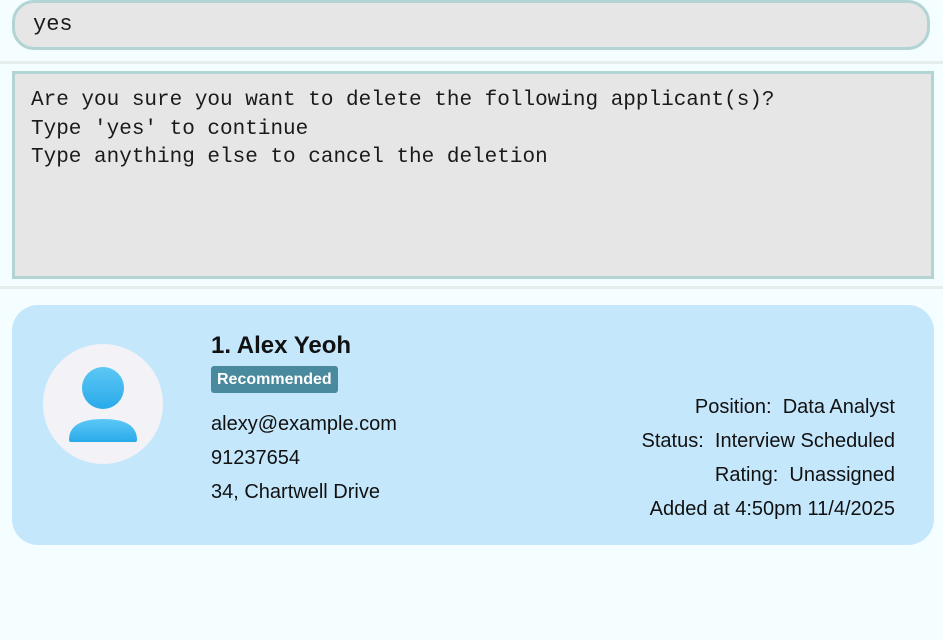 The image size is (943, 640). Describe the element at coordinates (838, 407) in the screenshot. I see `position-value: Data Analyst` at that location.